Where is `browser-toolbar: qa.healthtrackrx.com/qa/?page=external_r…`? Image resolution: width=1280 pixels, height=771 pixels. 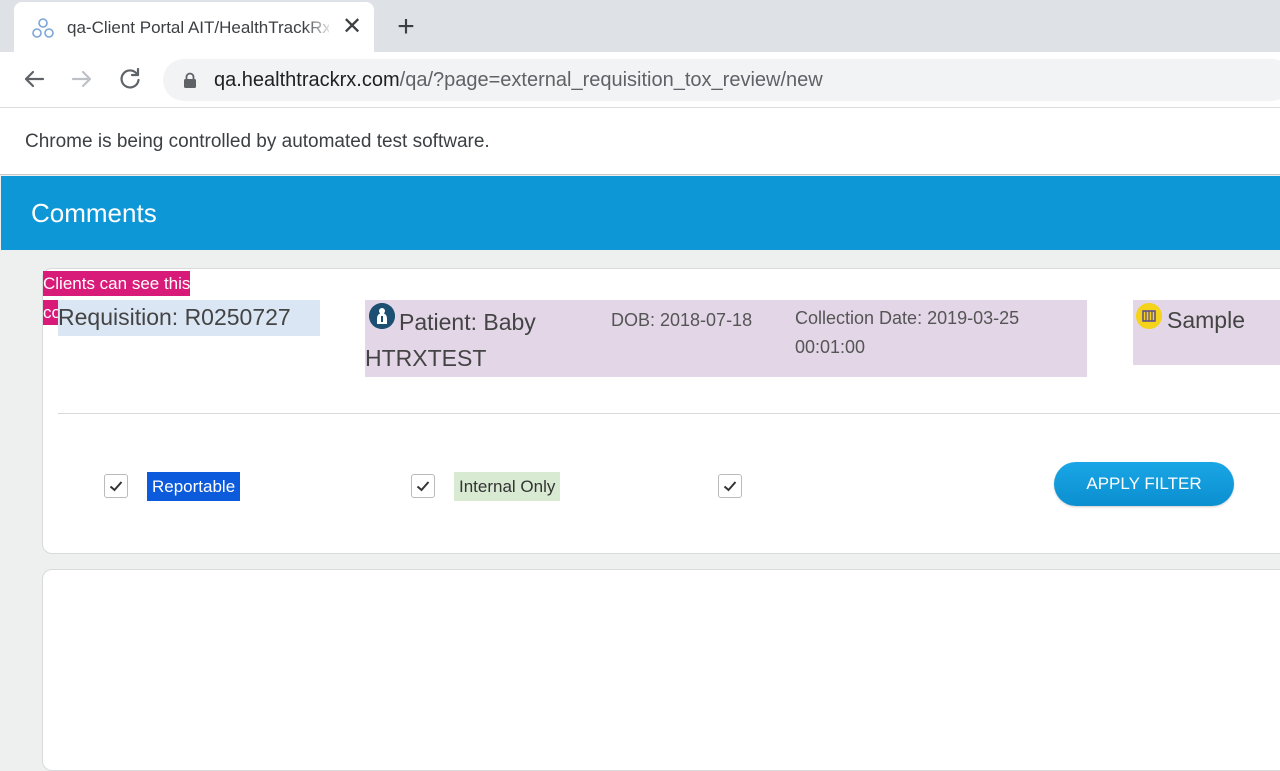 browser-toolbar: qa.healthtrackrx.com/qa/?page=external_r… is located at coordinates (640, 80).